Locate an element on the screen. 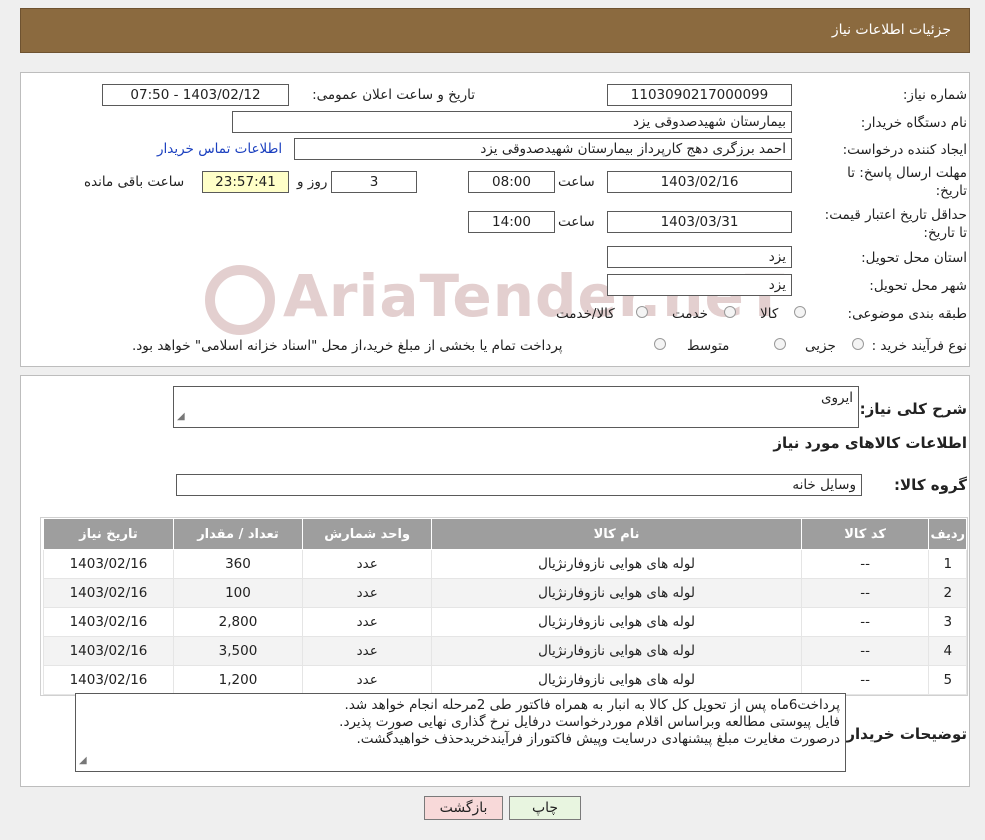 The width and height of the screenshot is (985, 840). deadline-time-field: 08:00 is located at coordinates (511, 182).